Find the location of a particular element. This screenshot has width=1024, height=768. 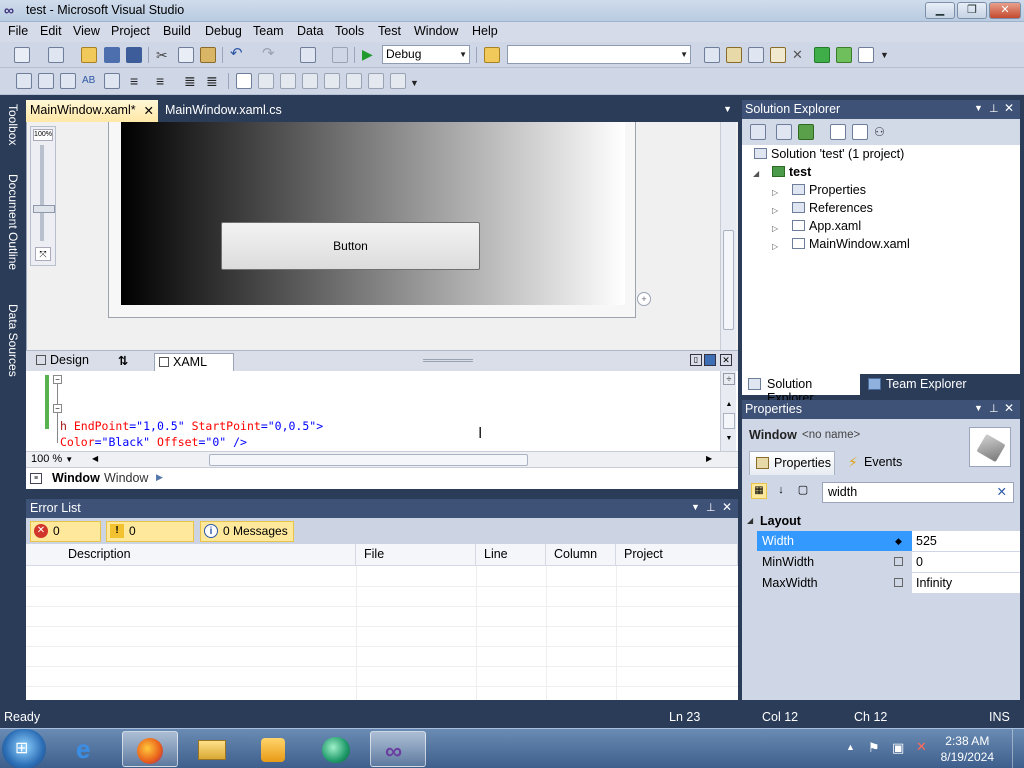

menu-debug: Debug is located at coordinates (223, 31).